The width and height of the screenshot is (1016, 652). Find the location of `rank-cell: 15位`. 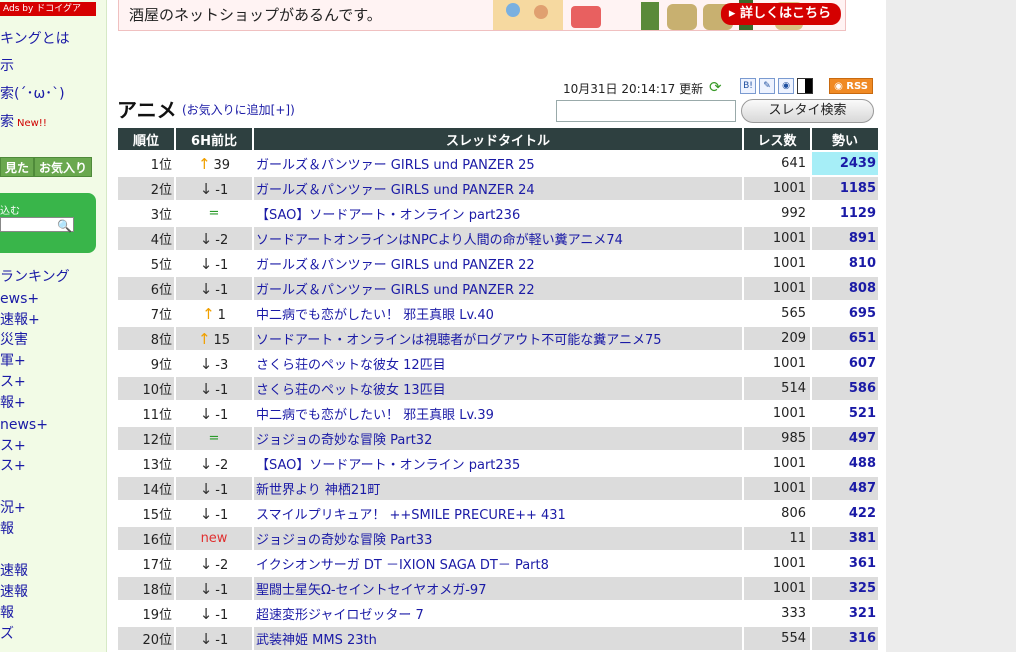

rank-cell: 15位 is located at coordinates (146, 513).